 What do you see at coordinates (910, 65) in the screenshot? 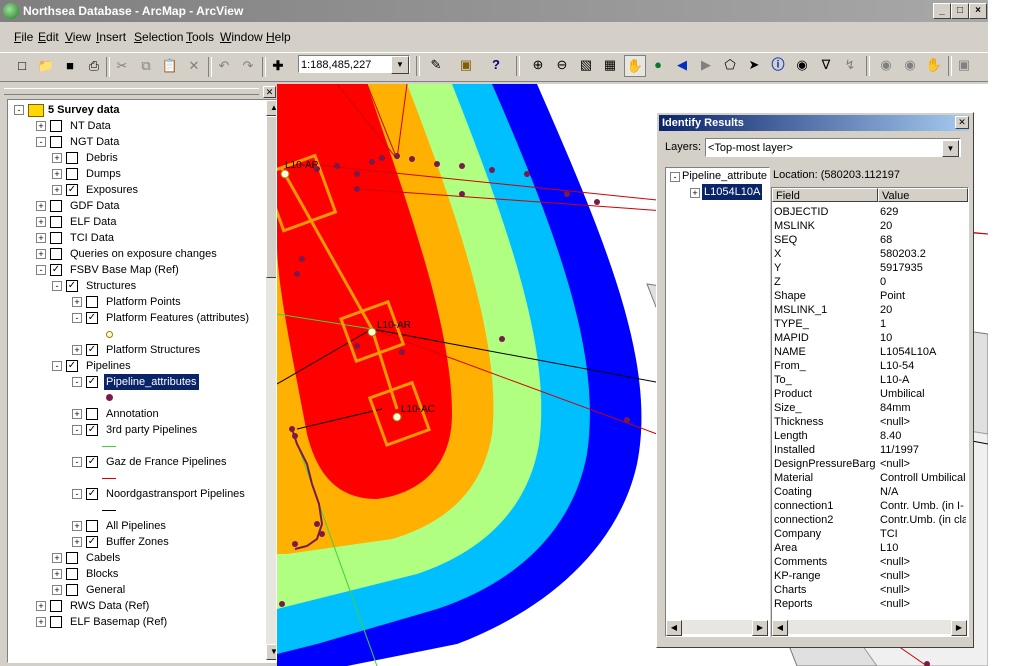
I see `layout-zoom-icon: ◉` at bounding box center [910, 65].